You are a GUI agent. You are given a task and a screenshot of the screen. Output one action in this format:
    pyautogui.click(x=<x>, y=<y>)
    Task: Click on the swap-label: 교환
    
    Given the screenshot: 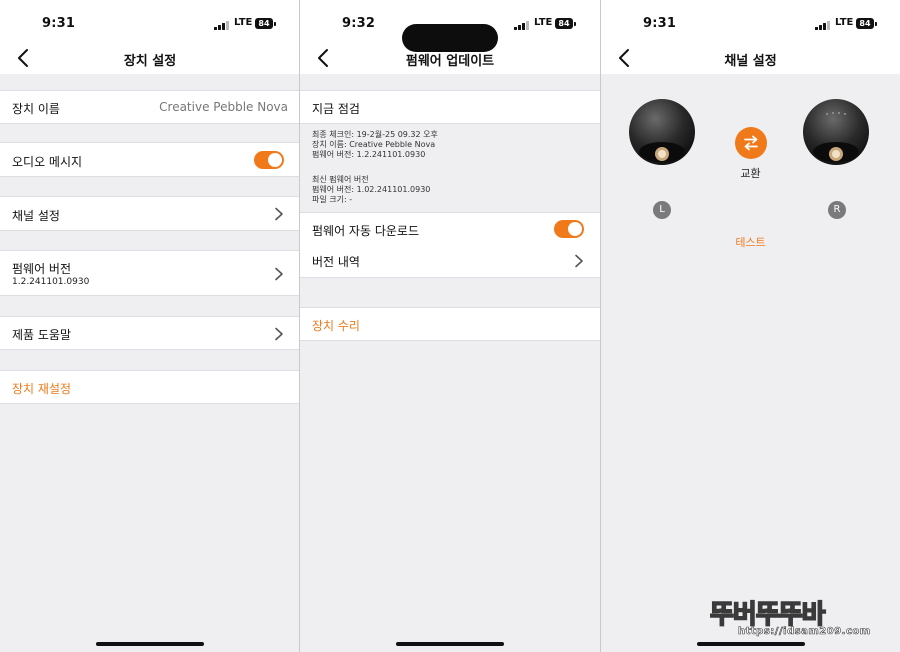 What is the action you would take?
    pyautogui.click(x=750, y=173)
    